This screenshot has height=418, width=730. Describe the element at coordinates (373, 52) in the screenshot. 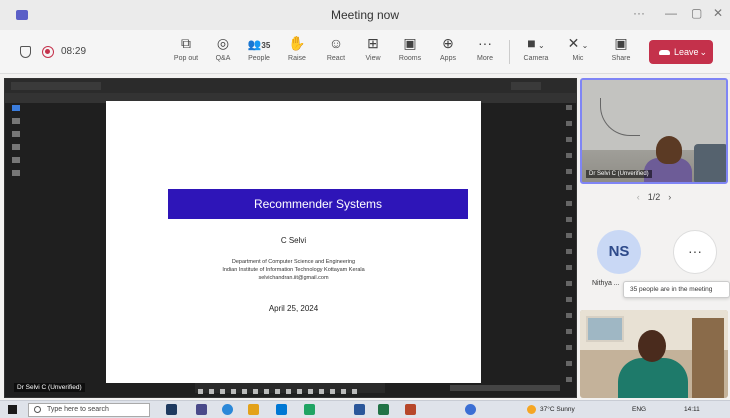

I see `view-button: ⊞ View` at that location.